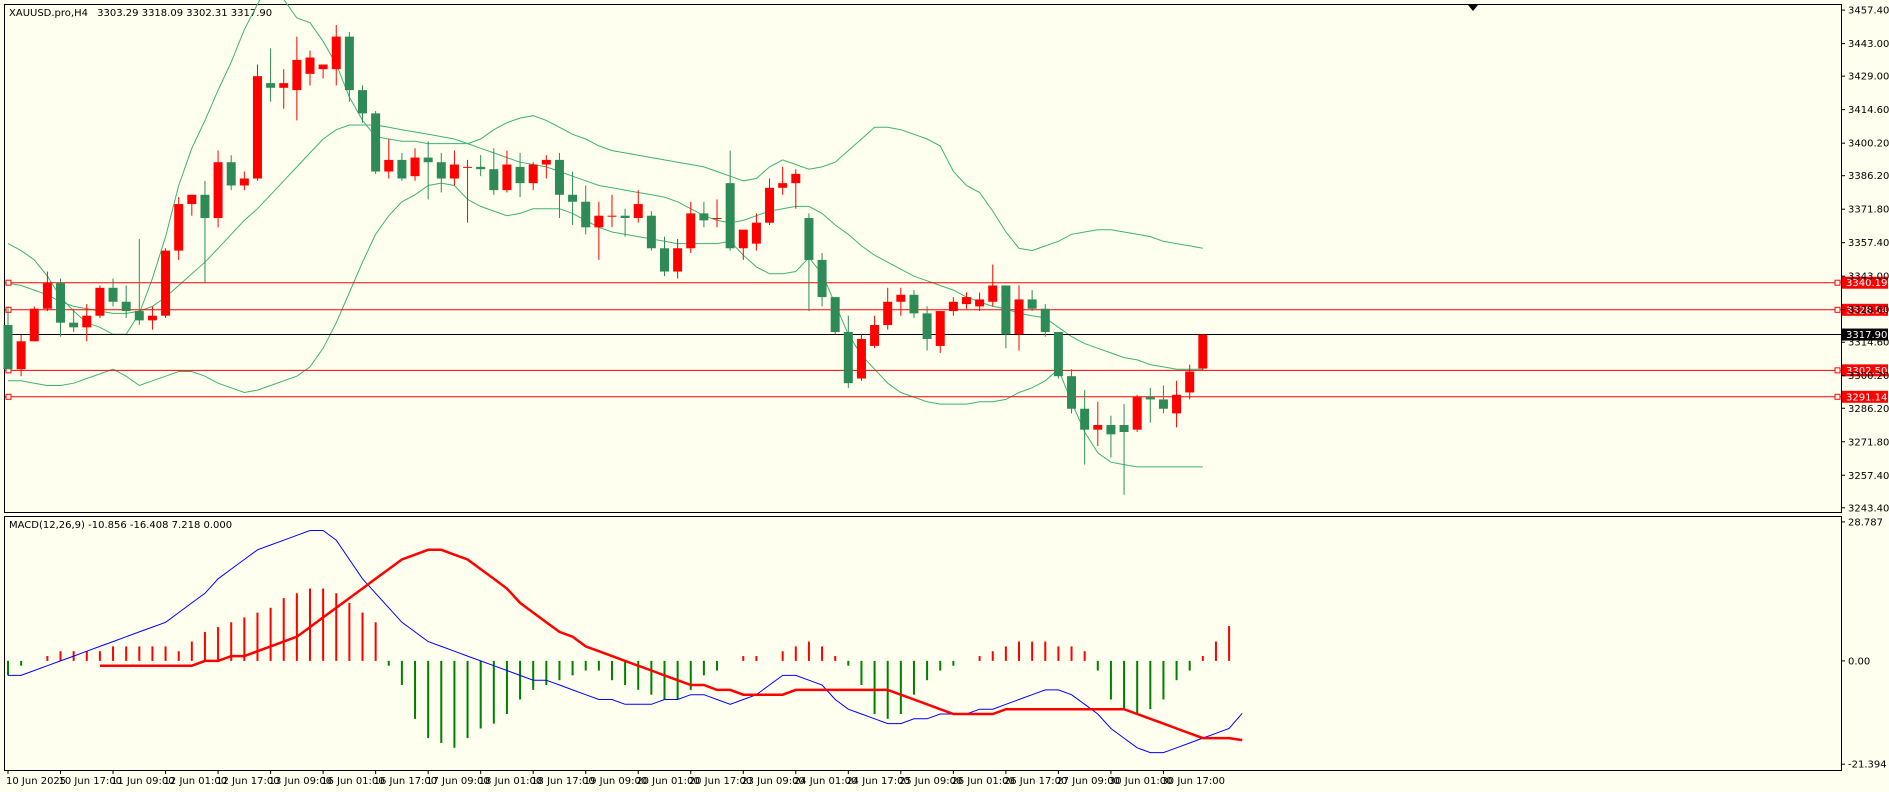  Describe the element at coordinates (184, 13) in the screenshot. I see `ohlc-readout: 3303.29 3318.09 3302.31 3317.90` at that location.